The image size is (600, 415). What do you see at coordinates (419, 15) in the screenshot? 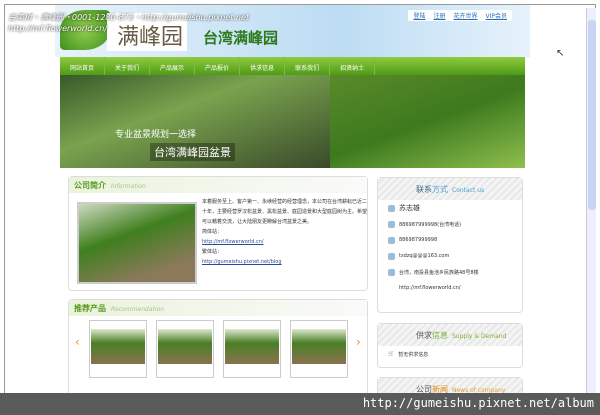
I see `login-link: 登陆` at bounding box center [419, 15].